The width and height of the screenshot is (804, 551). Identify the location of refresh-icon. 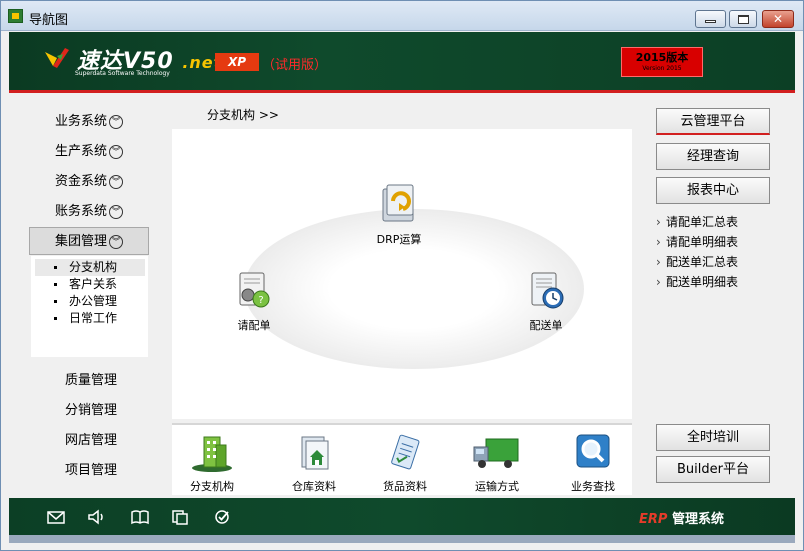
(398, 203).